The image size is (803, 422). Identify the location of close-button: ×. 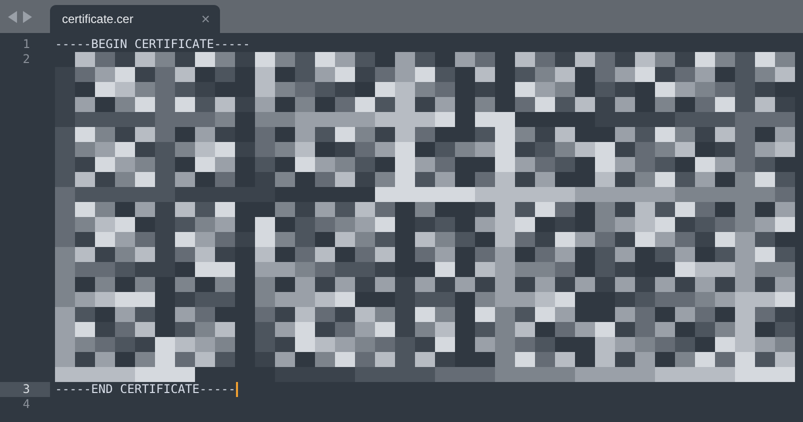
(205, 19).